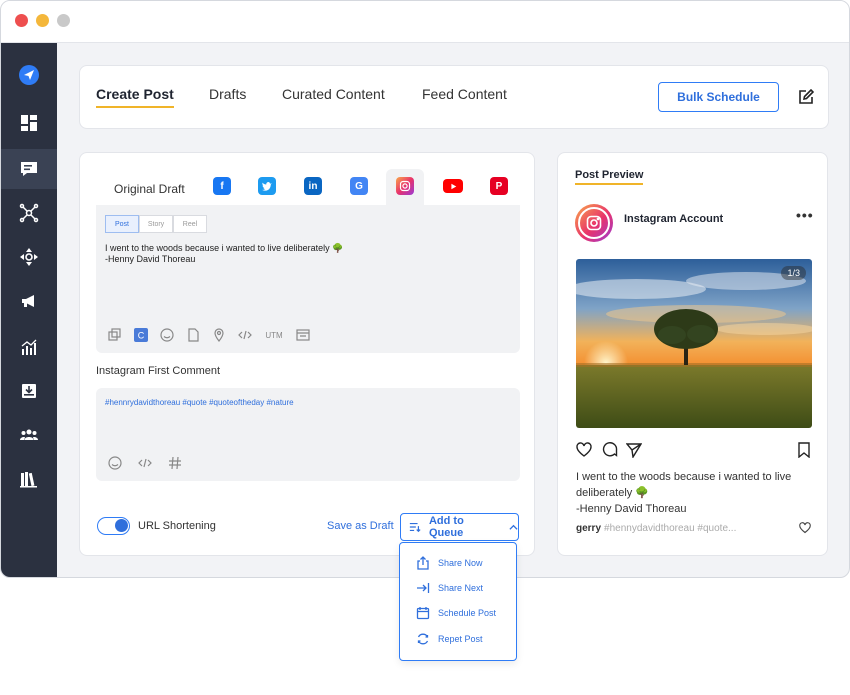 The width and height of the screenshot is (850, 695). What do you see at coordinates (610, 450) in the screenshot?
I see `comment-icon` at bounding box center [610, 450].